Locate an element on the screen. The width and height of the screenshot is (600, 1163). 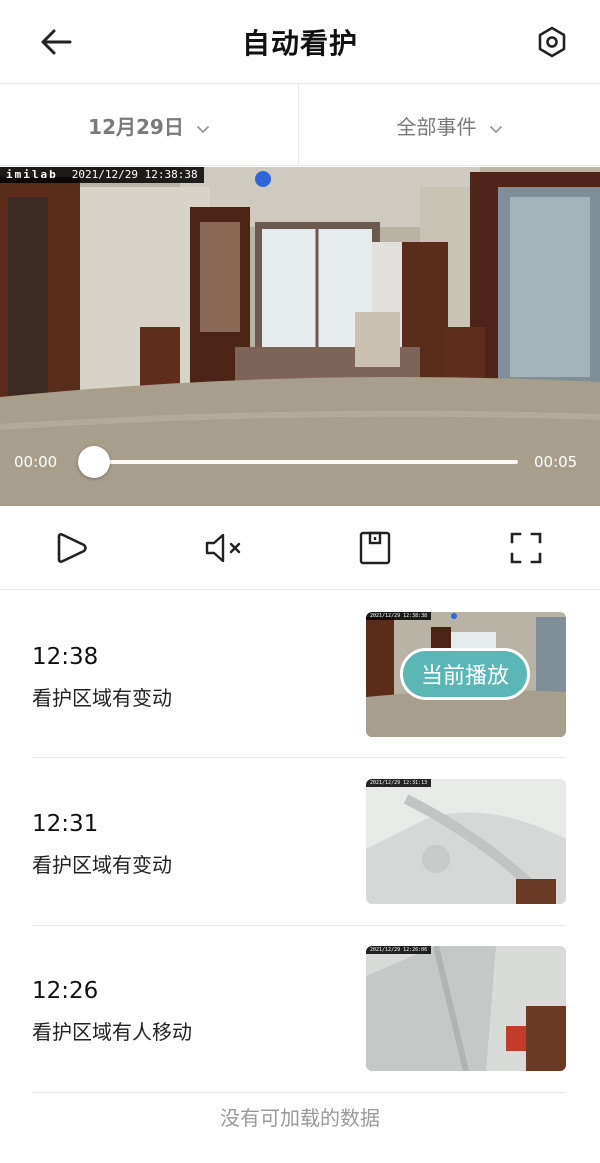
brand-logo: imilab is located at coordinates (32, 174).